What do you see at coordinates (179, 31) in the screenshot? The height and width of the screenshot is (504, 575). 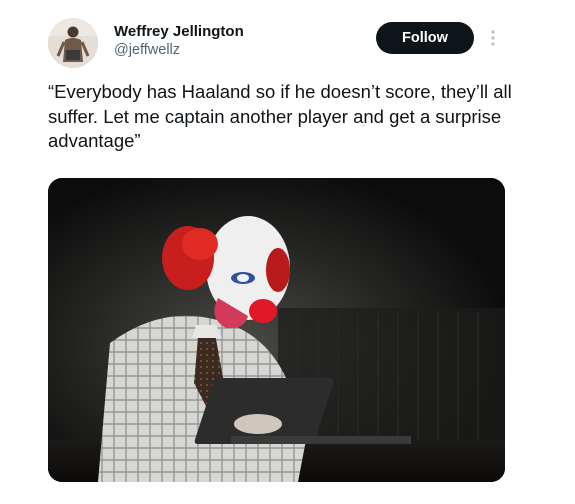 I see `author-display-name: Weffrey Jellington` at bounding box center [179, 31].